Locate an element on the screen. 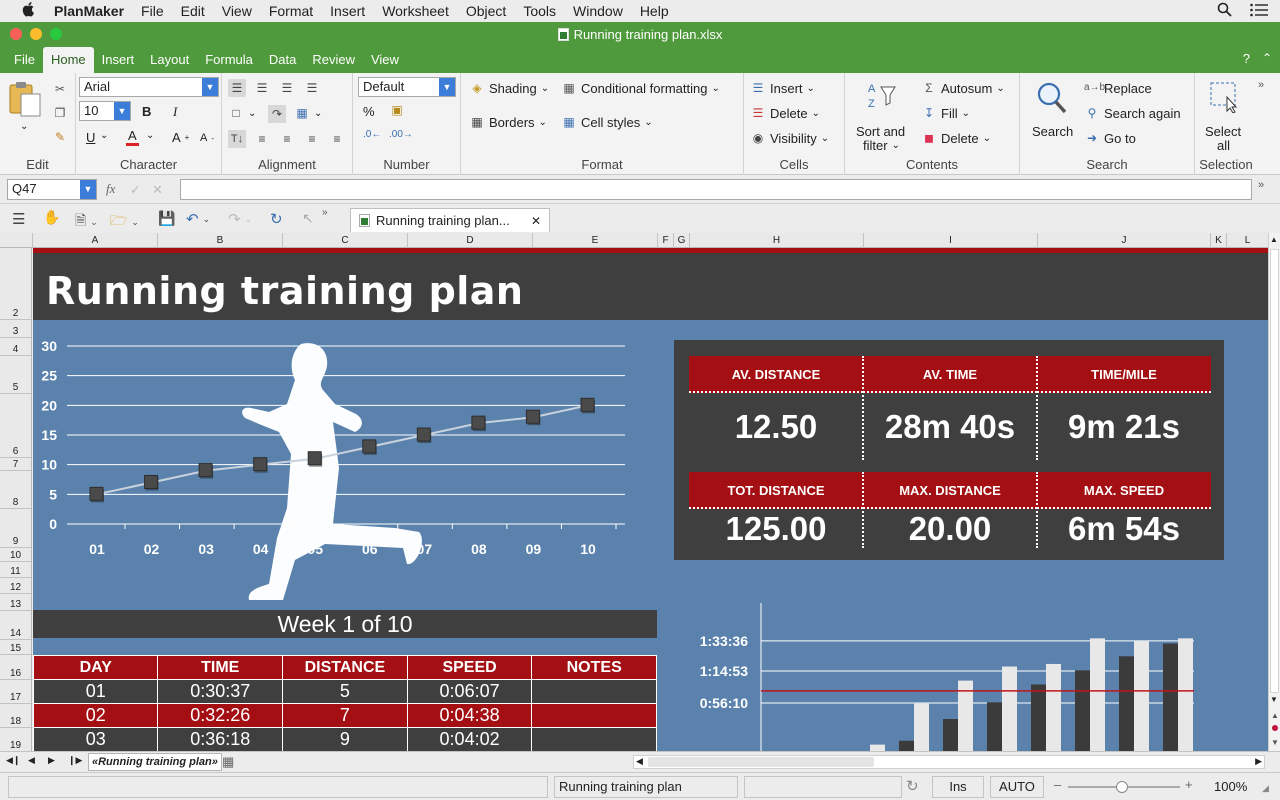  previous-sheet-icon: ◀ is located at coordinates (31, 760).